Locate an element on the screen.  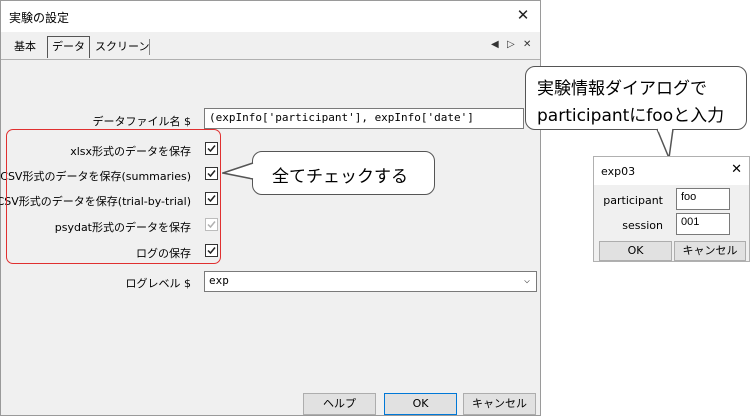
tab-next-icon: ▷ is located at coordinates (511, 44).